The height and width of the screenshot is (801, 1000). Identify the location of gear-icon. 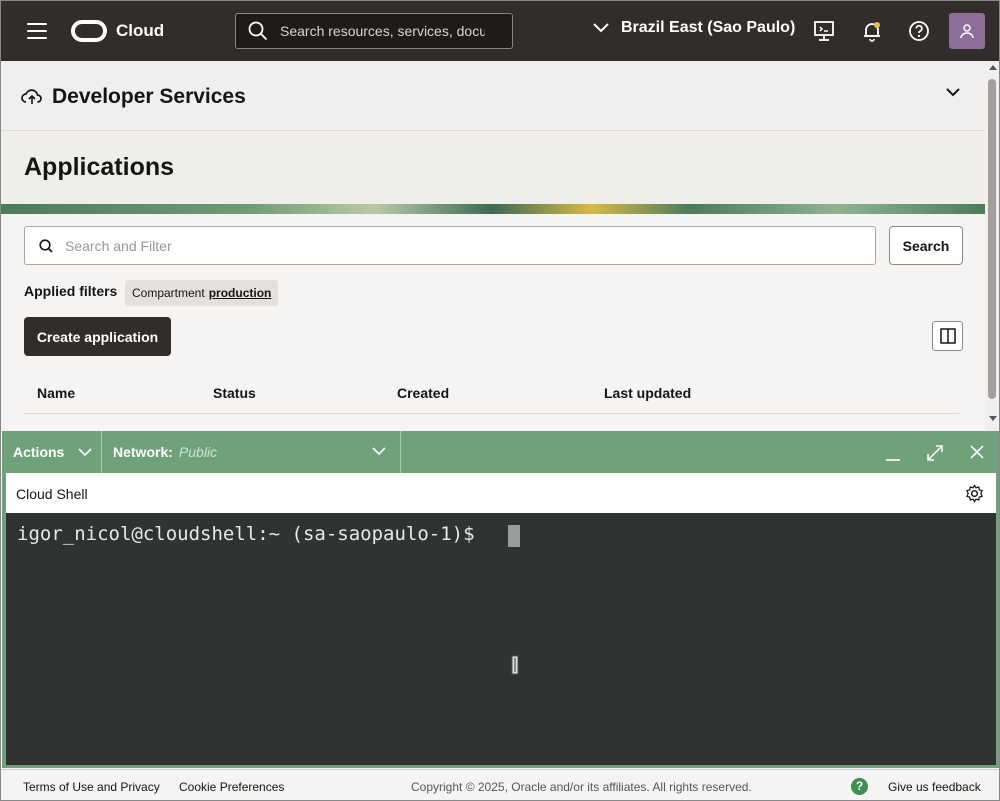
(974, 493).